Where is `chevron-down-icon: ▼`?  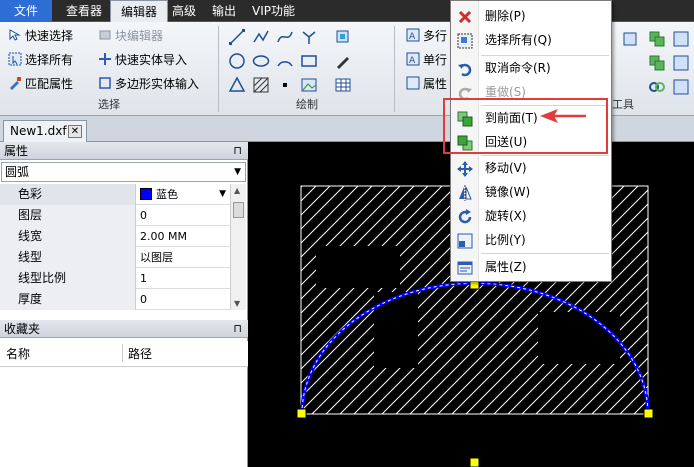
chevron-down-icon: ▼ is located at coordinates (222, 194).